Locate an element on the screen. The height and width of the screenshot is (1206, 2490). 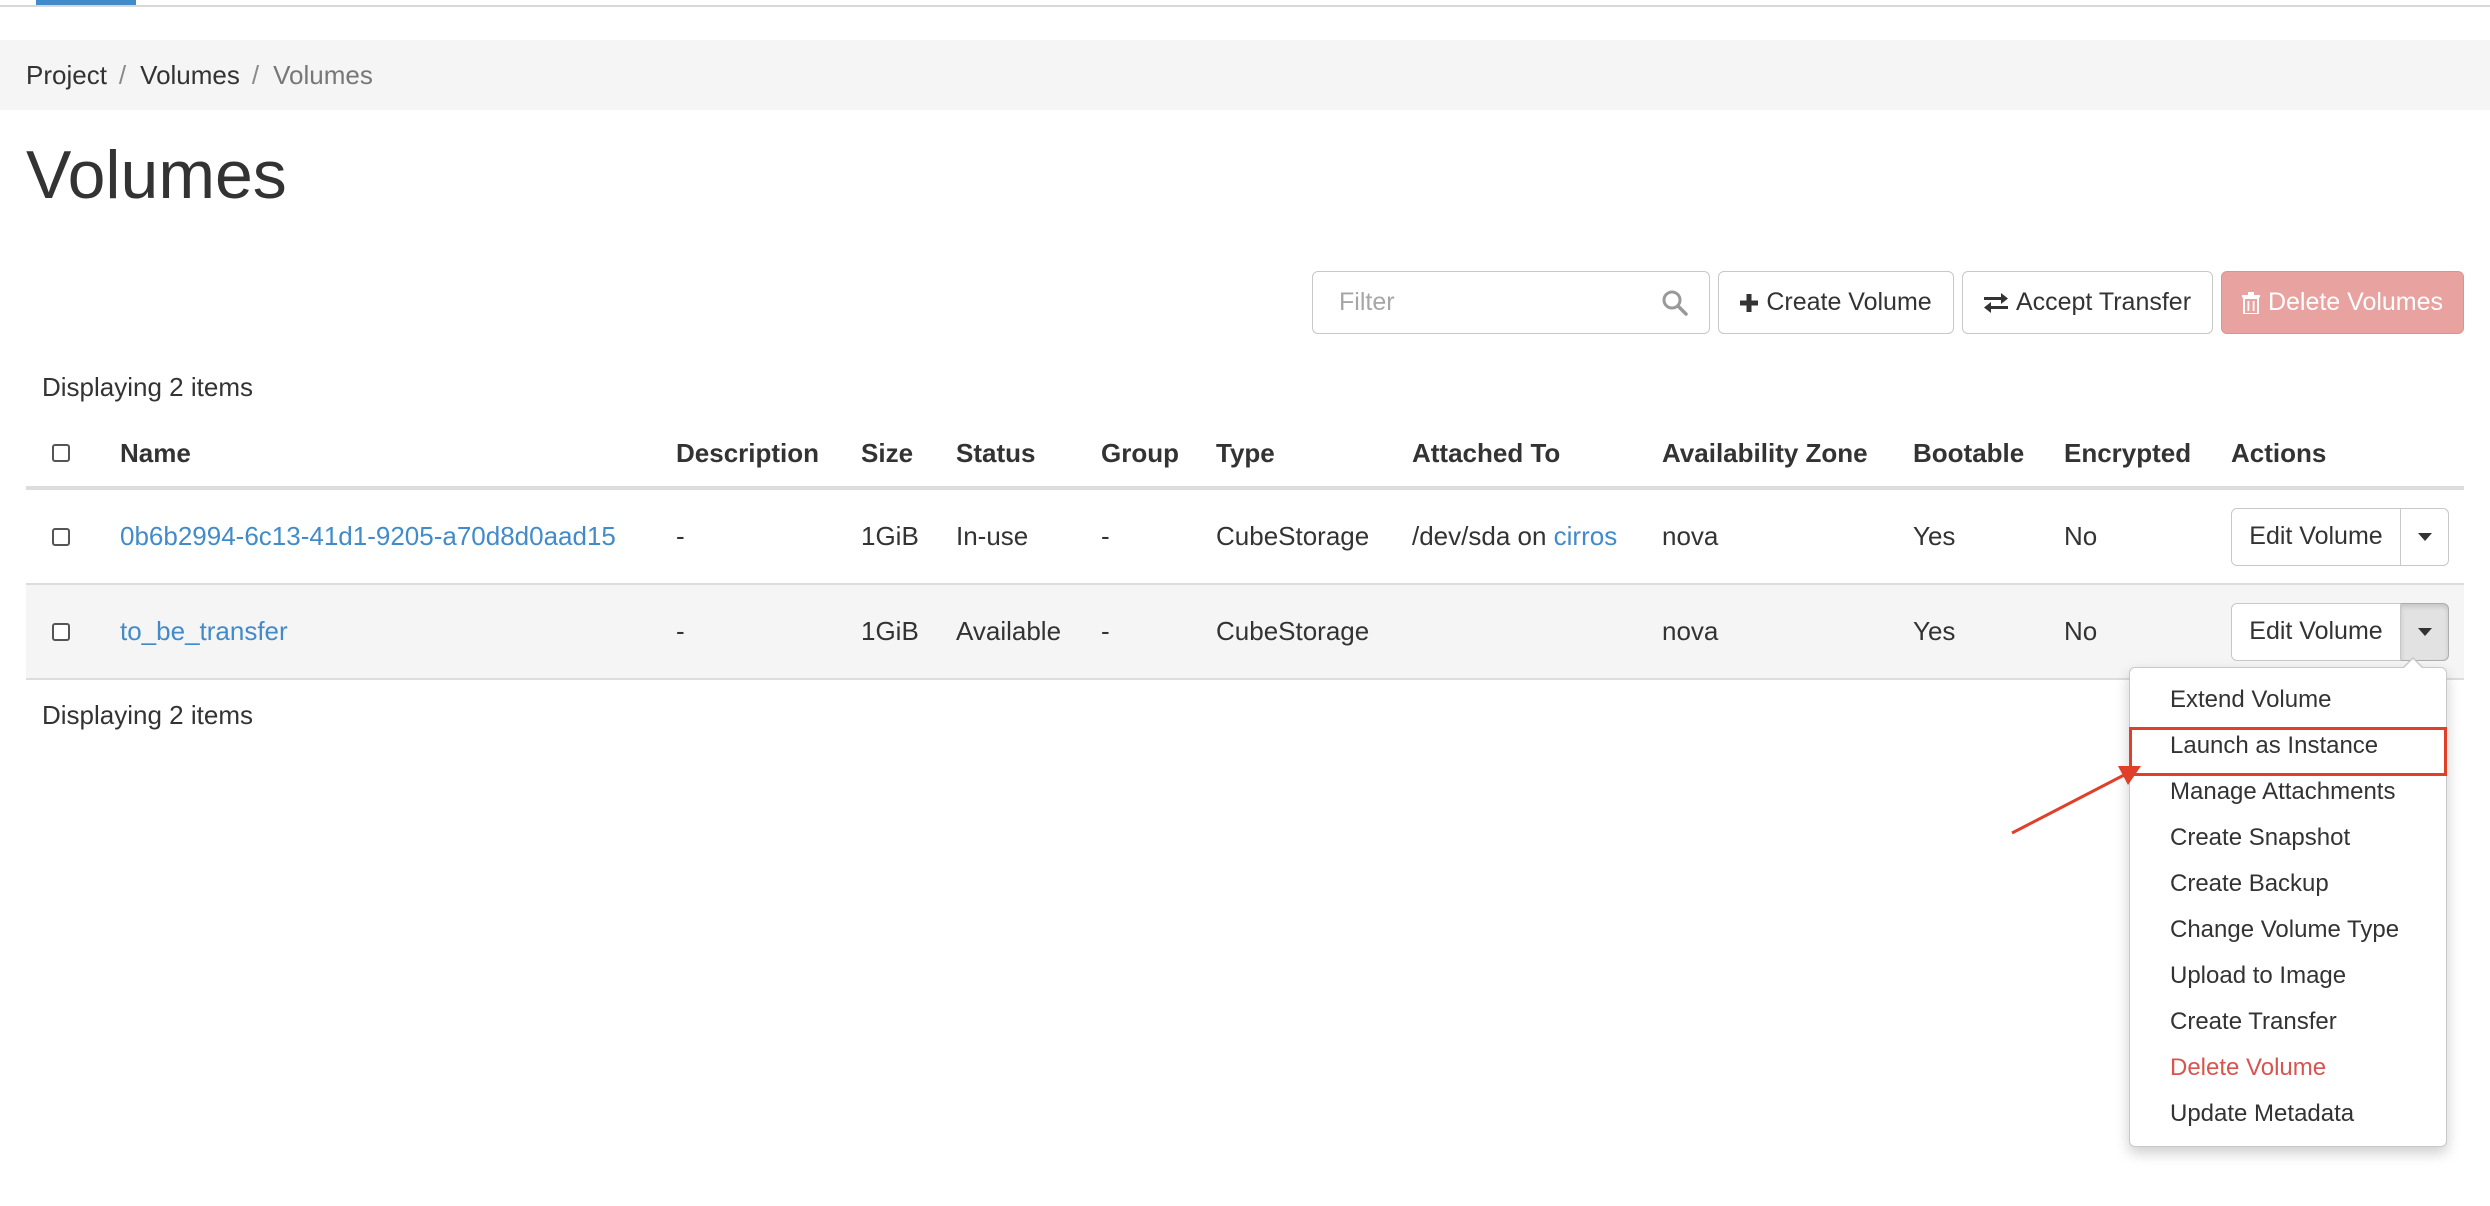
volume-name-link: 0b6b2994-6c13-41d1-9205-a70d8d0aad15 is located at coordinates (368, 536).